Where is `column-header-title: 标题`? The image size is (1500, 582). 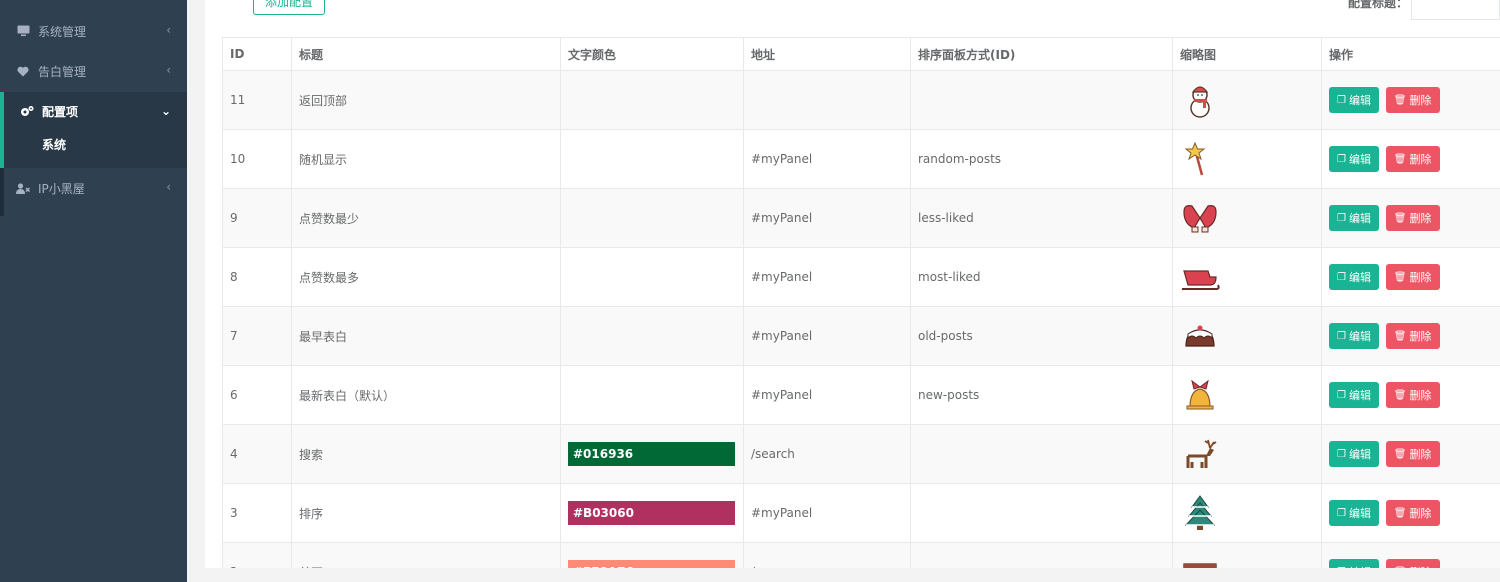
column-header-title: 标题 is located at coordinates (426, 54).